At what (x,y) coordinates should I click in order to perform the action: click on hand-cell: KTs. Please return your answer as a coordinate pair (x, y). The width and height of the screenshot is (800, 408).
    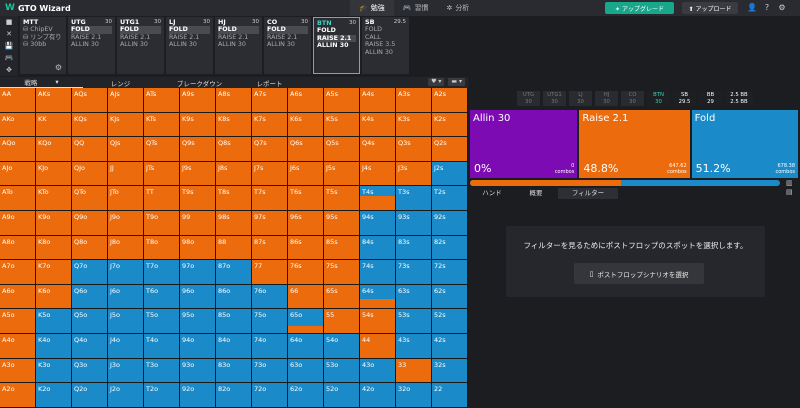
    Looking at the image, I should click on (162, 125).